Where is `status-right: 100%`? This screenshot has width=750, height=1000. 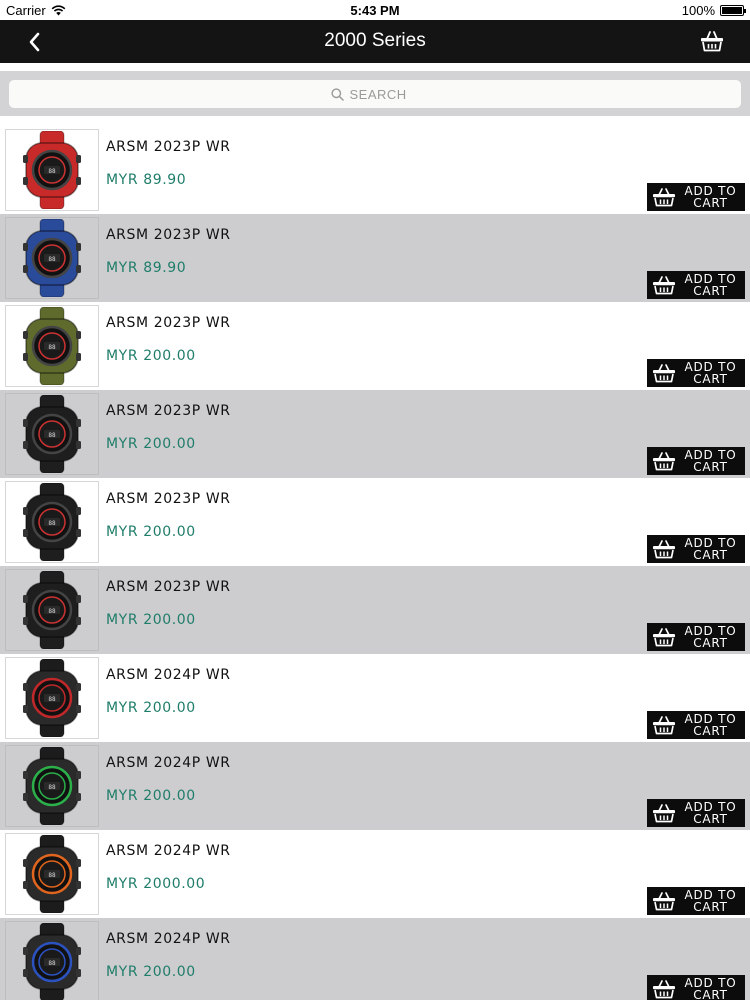 status-right: 100% is located at coordinates (713, 10).